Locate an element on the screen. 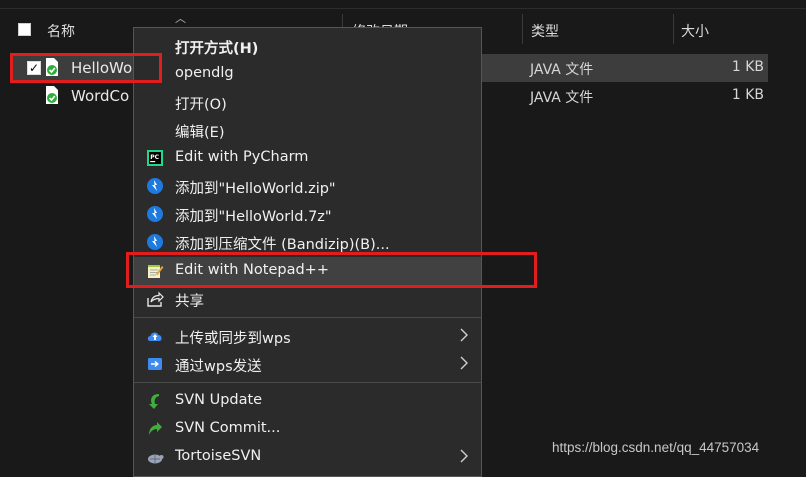  menu-item-add-to-zip: 添加到"HelloWorld.zip" is located at coordinates (307, 186).